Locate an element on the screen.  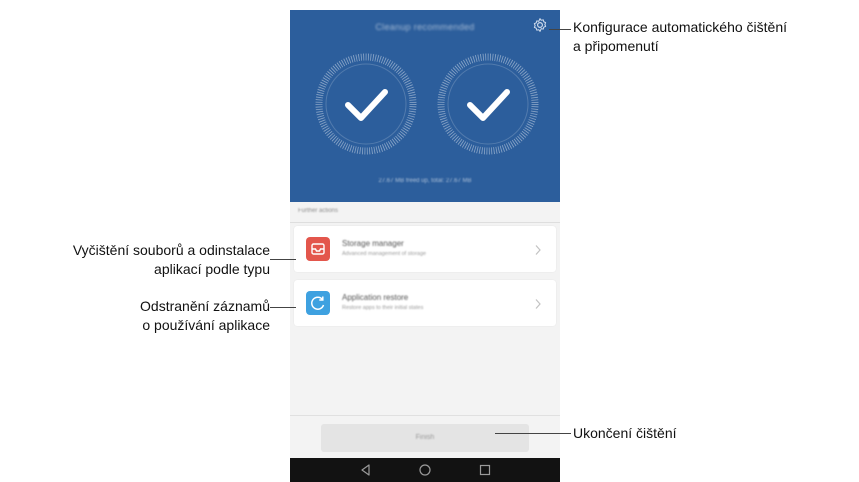
finish-label: Finish is located at coordinates (425, 437).